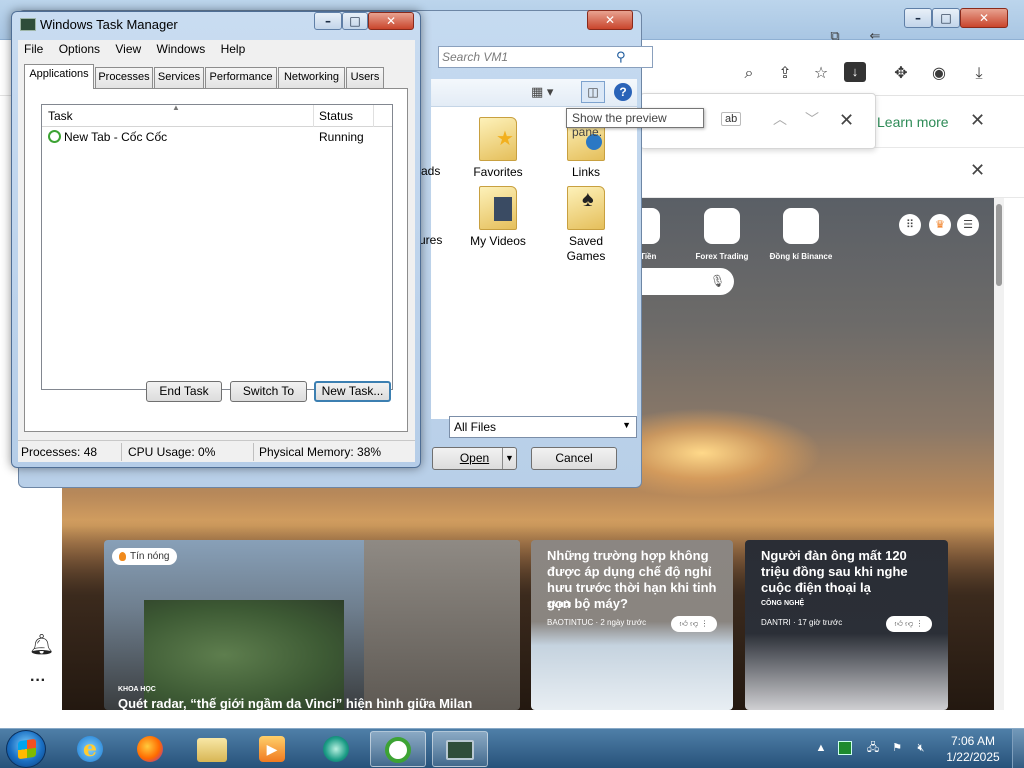 This screenshot has height=768, width=1024. I want to click on menu-windows: Windows, so click(181, 49).